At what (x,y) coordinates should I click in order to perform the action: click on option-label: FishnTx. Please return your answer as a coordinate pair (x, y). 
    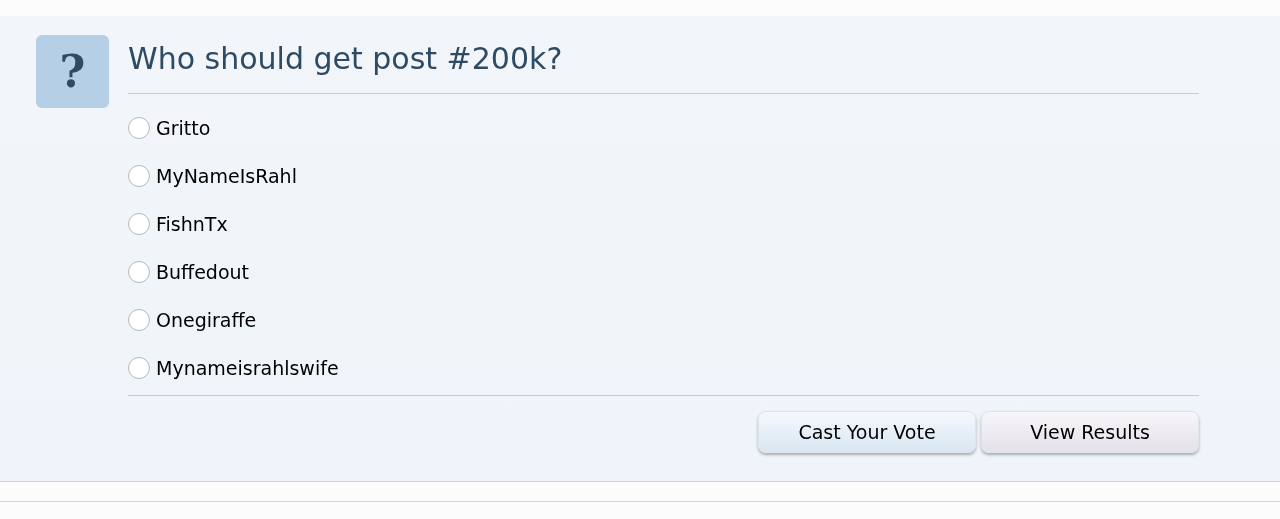
    Looking at the image, I should click on (192, 224).